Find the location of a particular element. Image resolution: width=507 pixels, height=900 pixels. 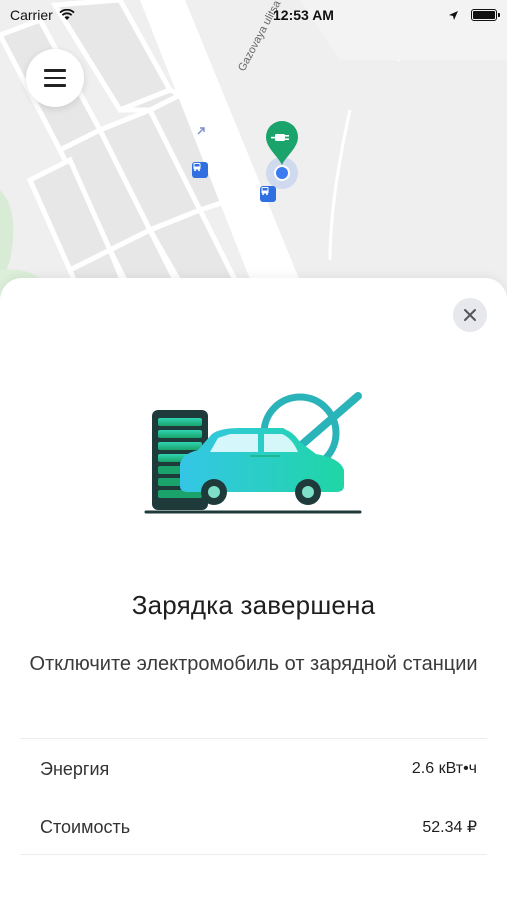

status-time: 12:53 AM is located at coordinates (303, 15).